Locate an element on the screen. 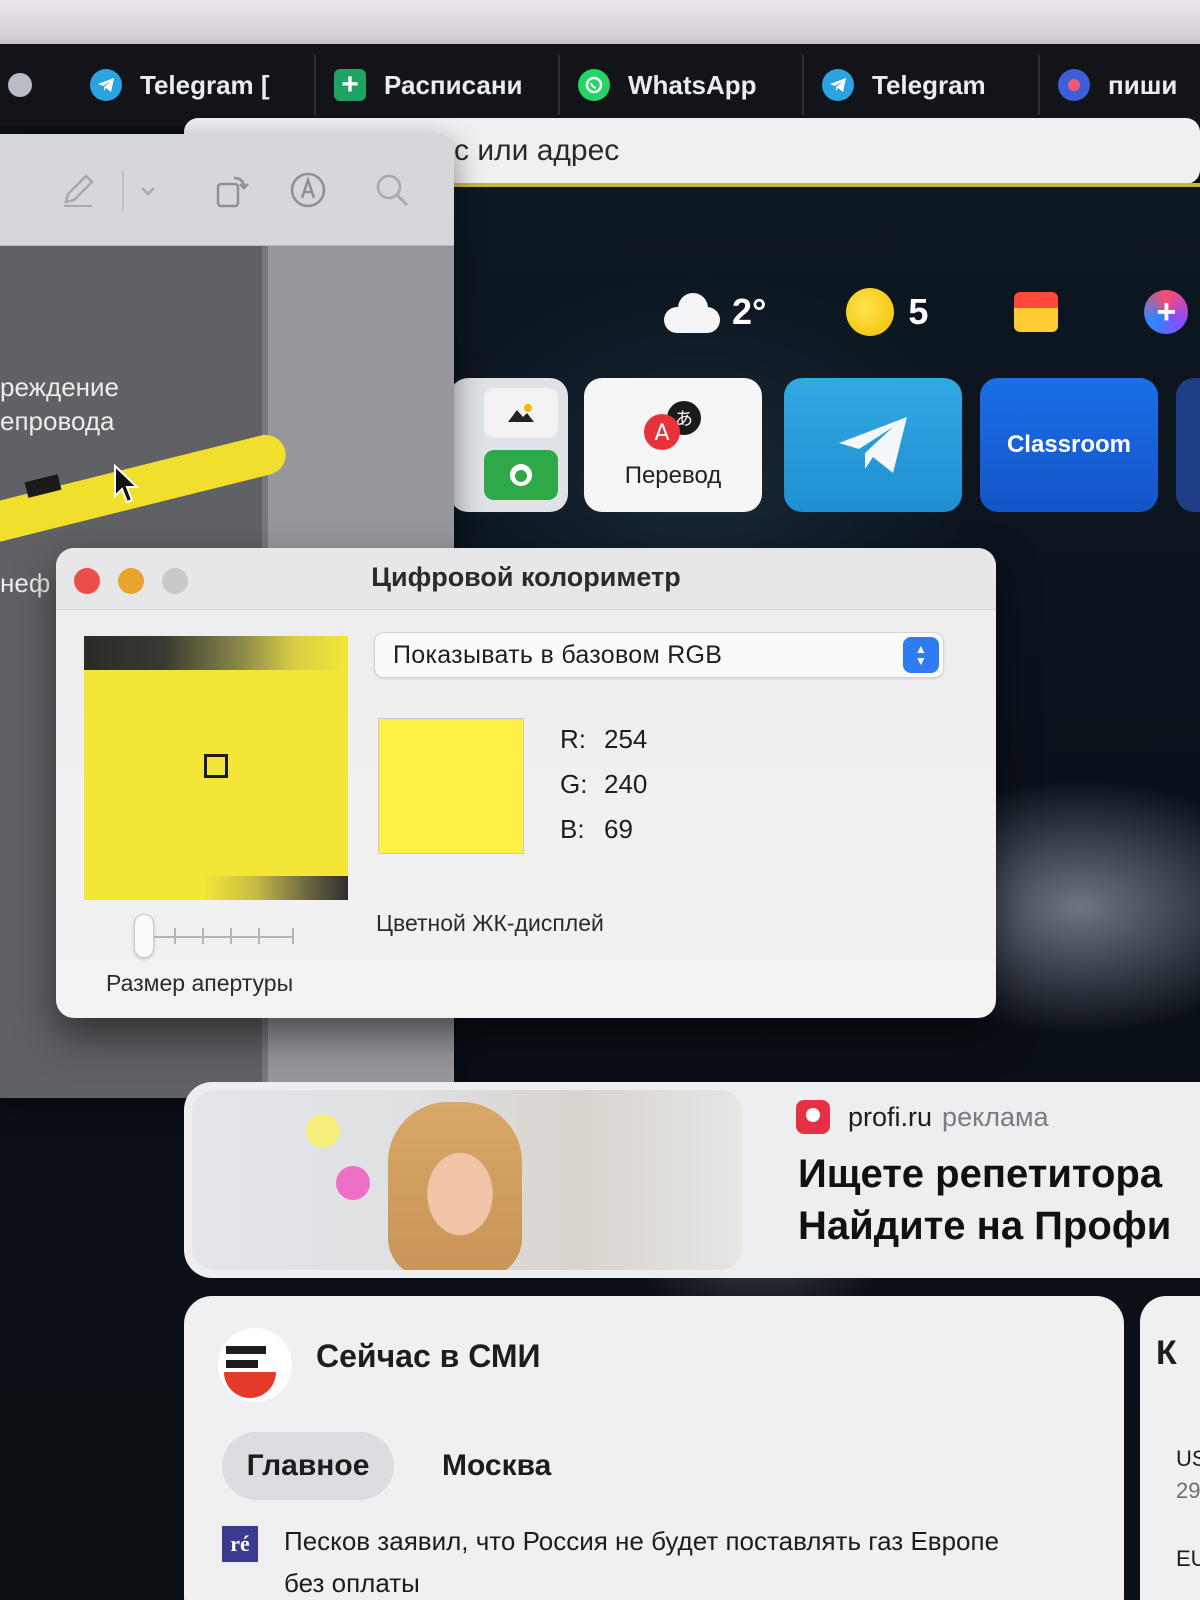 The height and width of the screenshot is (1600, 1200). aperture-cursor is located at coordinates (216, 766).